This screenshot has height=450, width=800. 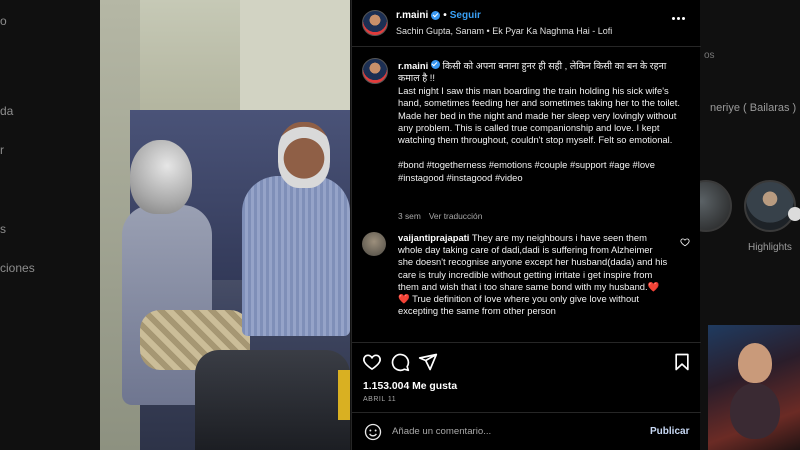 I want to click on next-arrow-icon, so click(x=794, y=214).